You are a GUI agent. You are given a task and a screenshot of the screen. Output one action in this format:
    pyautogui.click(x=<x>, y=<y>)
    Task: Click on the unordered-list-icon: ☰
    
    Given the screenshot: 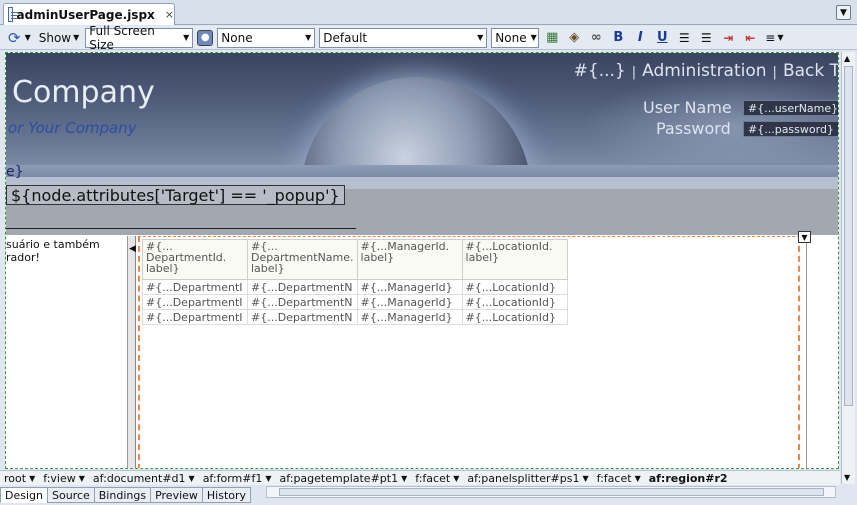 What is the action you would take?
    pyautogui.click(x=706, y=38)
    